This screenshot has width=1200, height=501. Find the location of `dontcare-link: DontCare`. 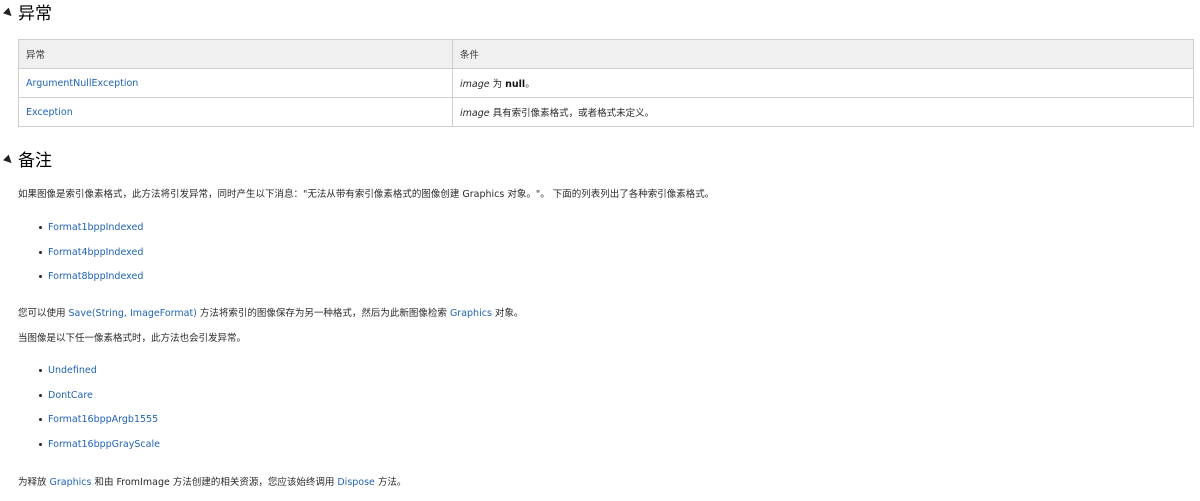

dontcare-link: DontCare is located at coordinates (70, 395).